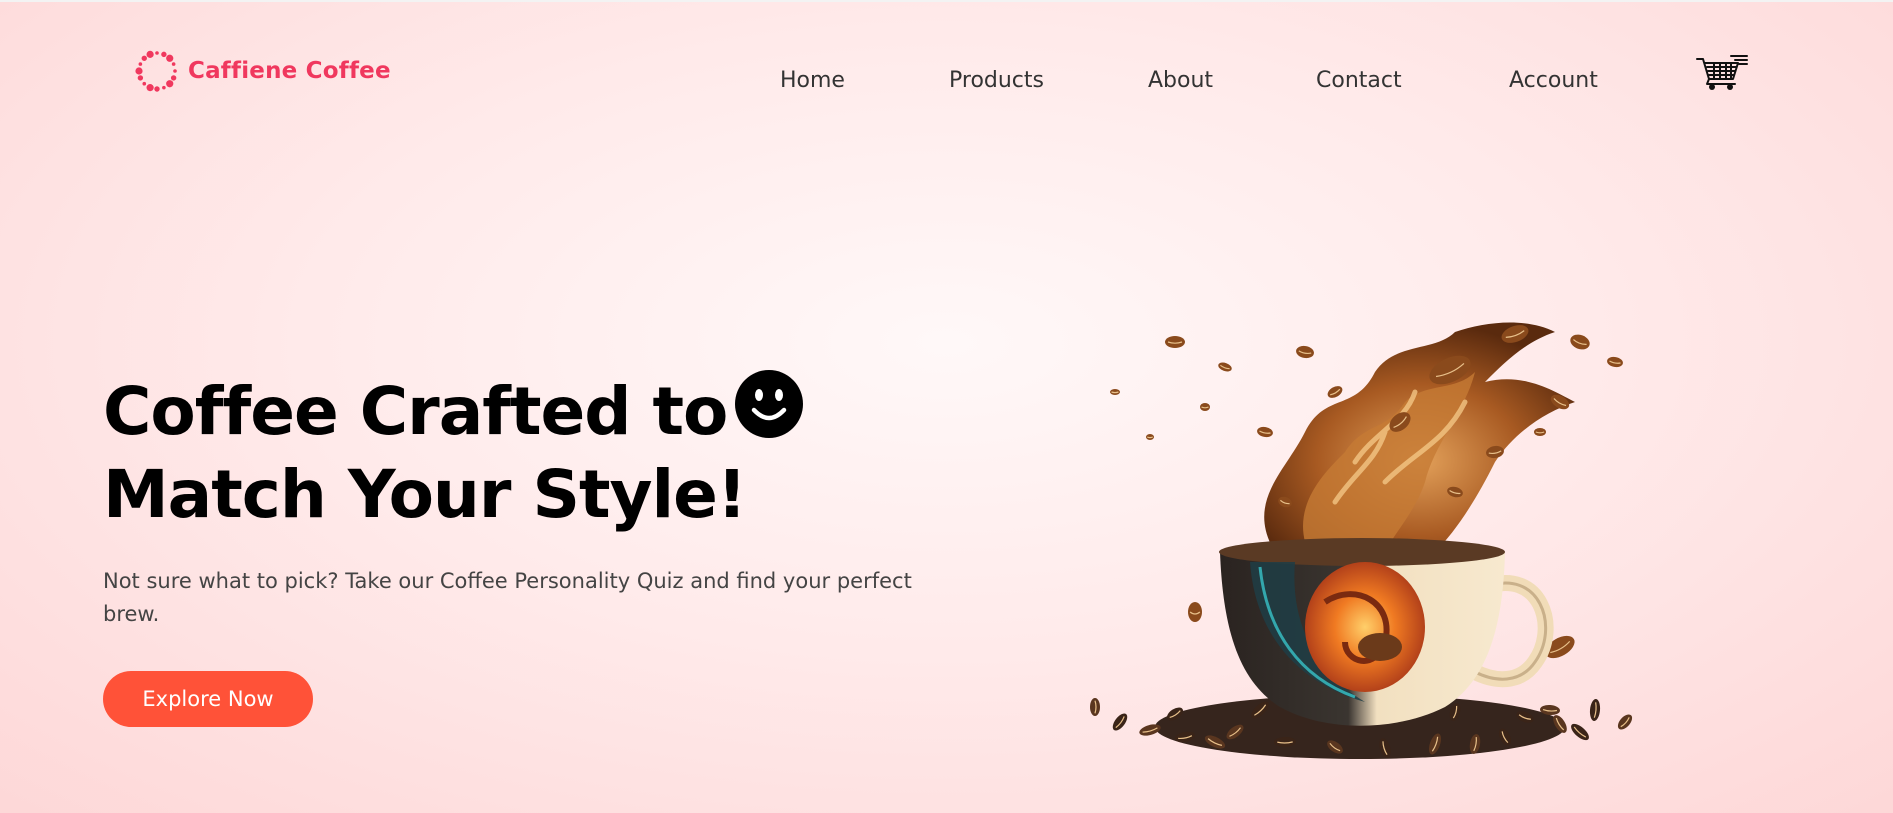 The height and width of the screenshot is (813, 1893). Describe the element at coordinates (1722, 72) in the screenshot. I see `shopping-cart-icon` at that location.